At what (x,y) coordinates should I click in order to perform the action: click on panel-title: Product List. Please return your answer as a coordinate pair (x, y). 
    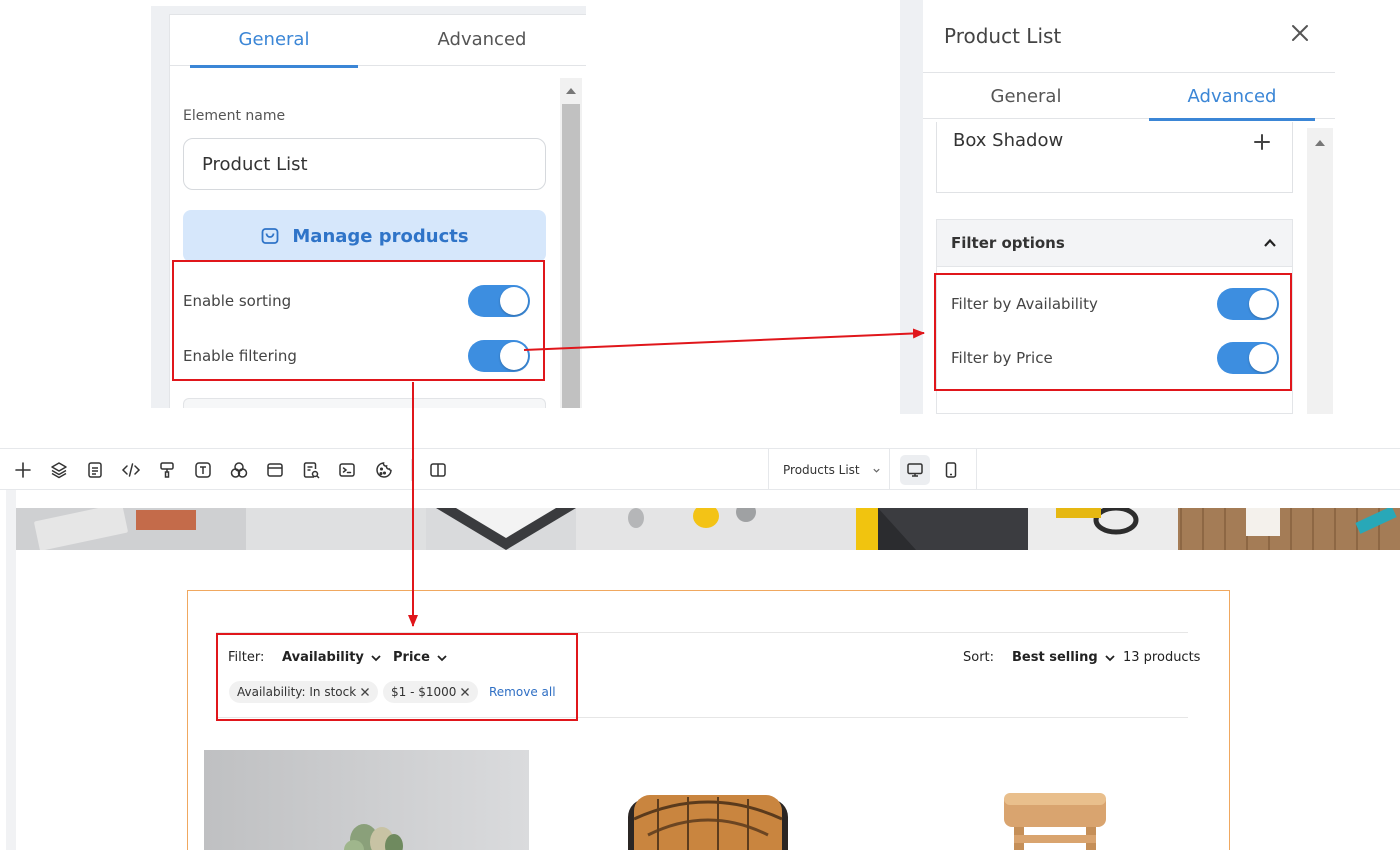
    Looking at the image, I should click on (1003, 36).